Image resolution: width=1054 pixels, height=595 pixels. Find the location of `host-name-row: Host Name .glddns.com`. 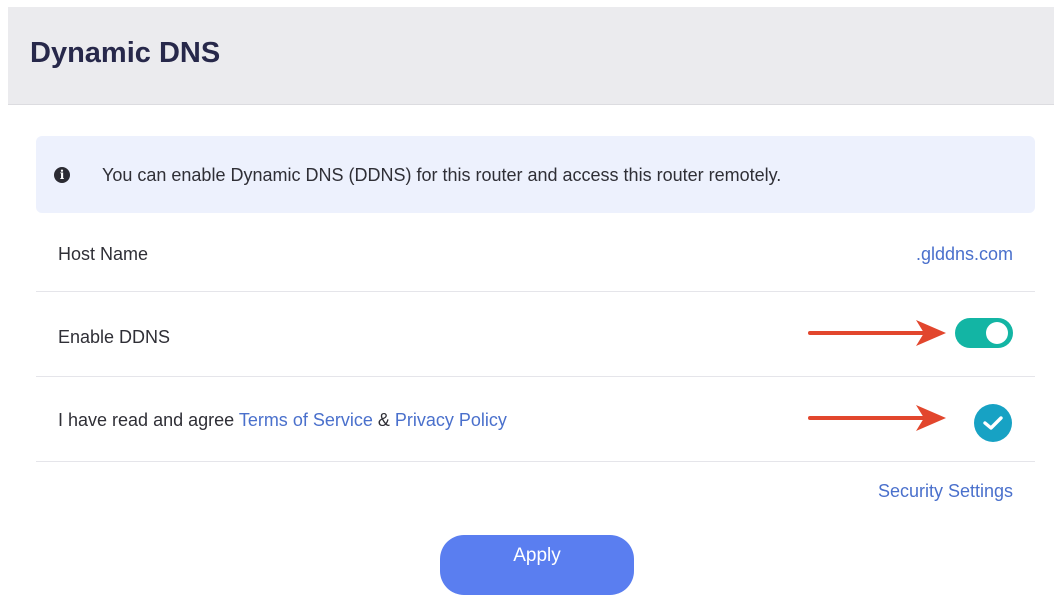

host-name-row: Host Name .glddns.com is located at coordinates (535, 252).